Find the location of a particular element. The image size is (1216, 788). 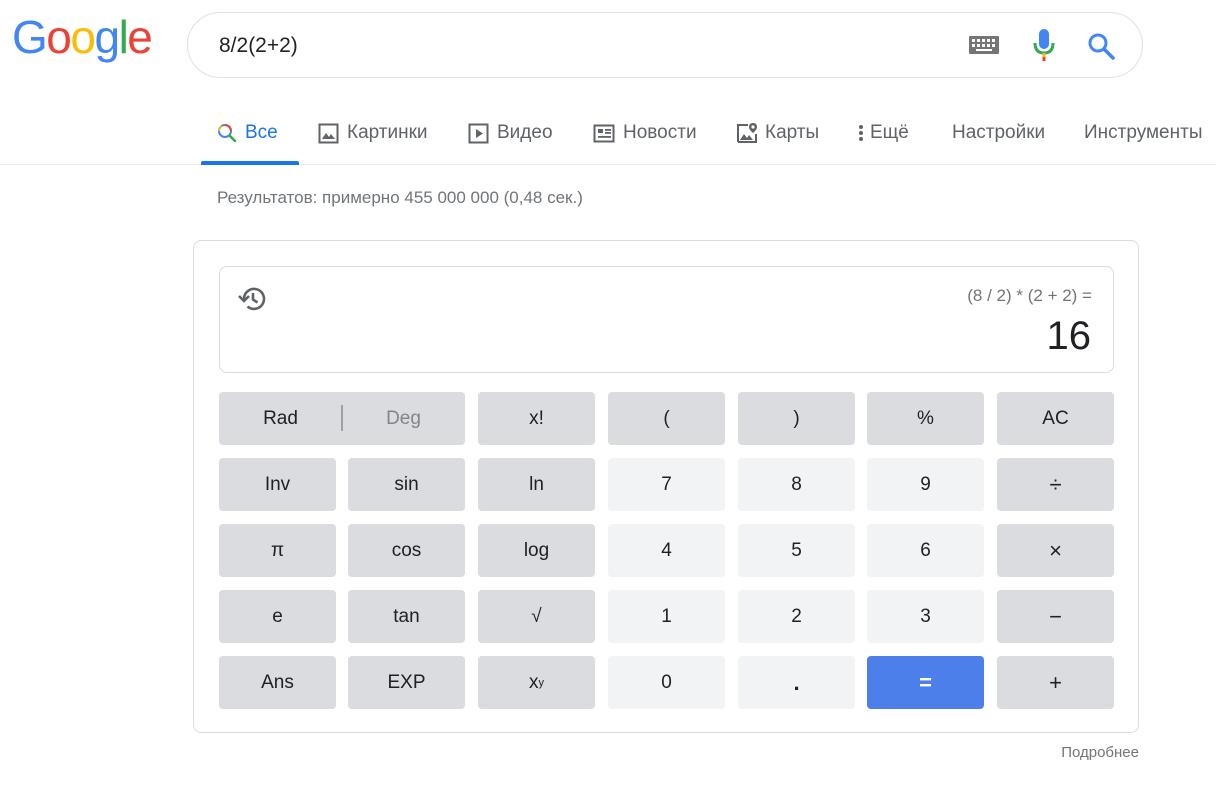

percent-button: % is located at coordinates (925, 418).